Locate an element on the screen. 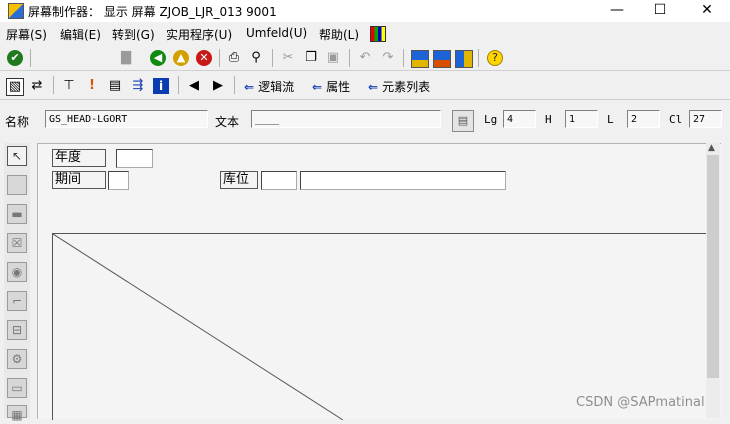 The height and width of the screenshot is (424, 730). cut-icon: ✂ is located at coordinates (288, 58).